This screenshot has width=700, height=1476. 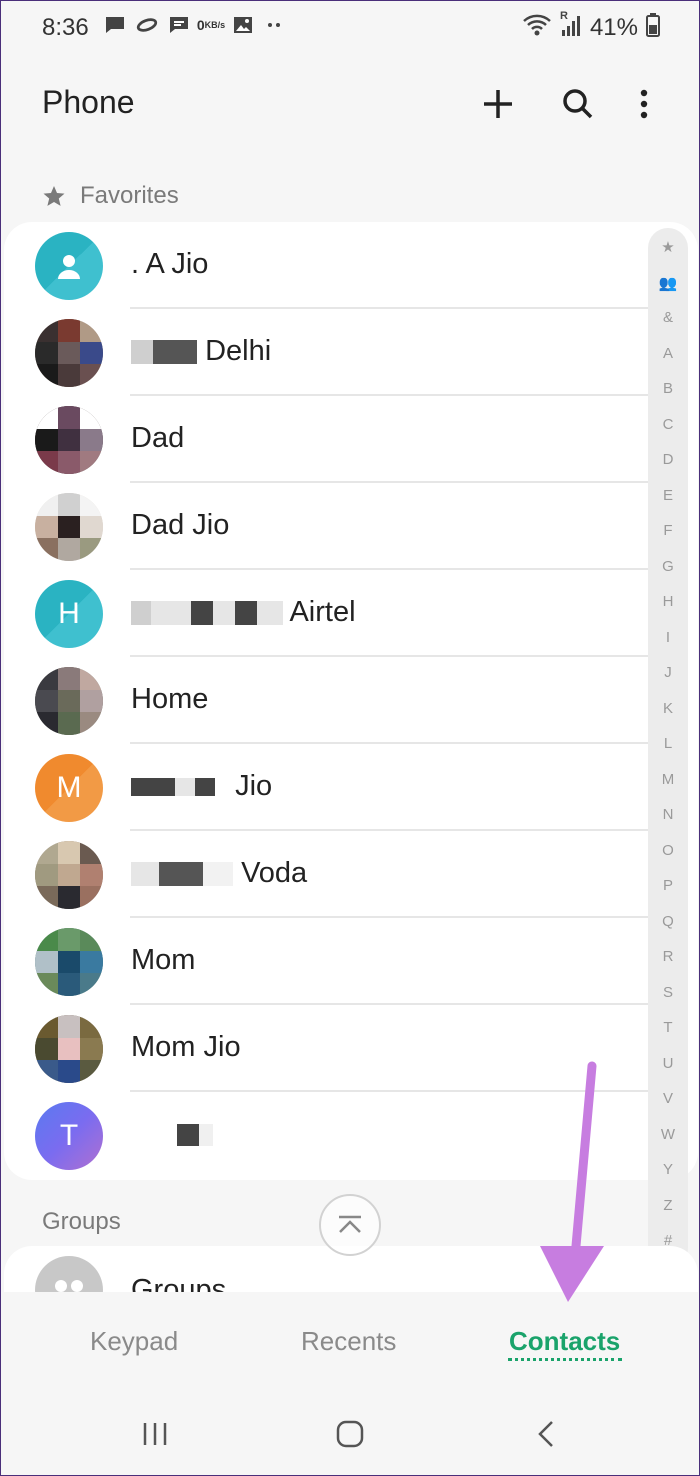 What do you see at coordinates (572, 1181) in the screenshot?
I see `annotation-arrow` at bounding box center [572, 1181].